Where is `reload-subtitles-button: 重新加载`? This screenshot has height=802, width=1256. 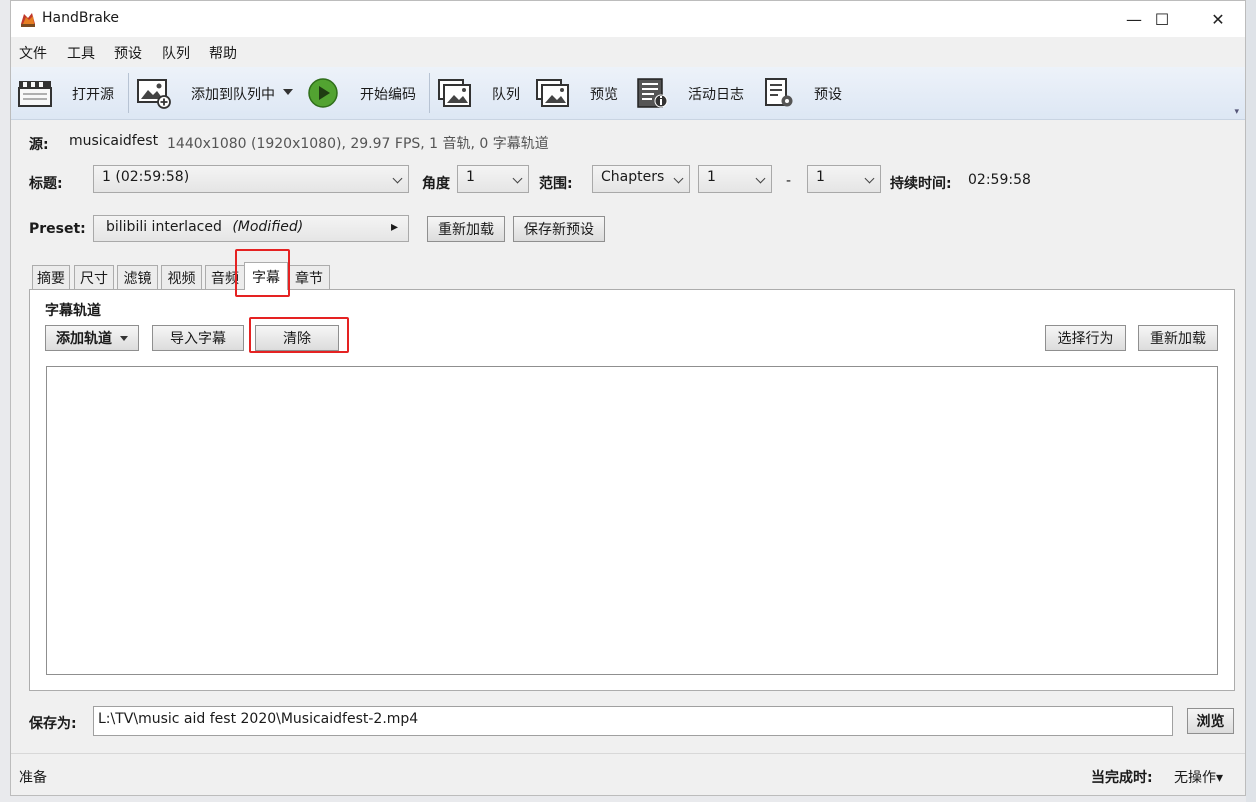 reload-subtitles-button: 重新加载 is located at coordinates (1178, 338).